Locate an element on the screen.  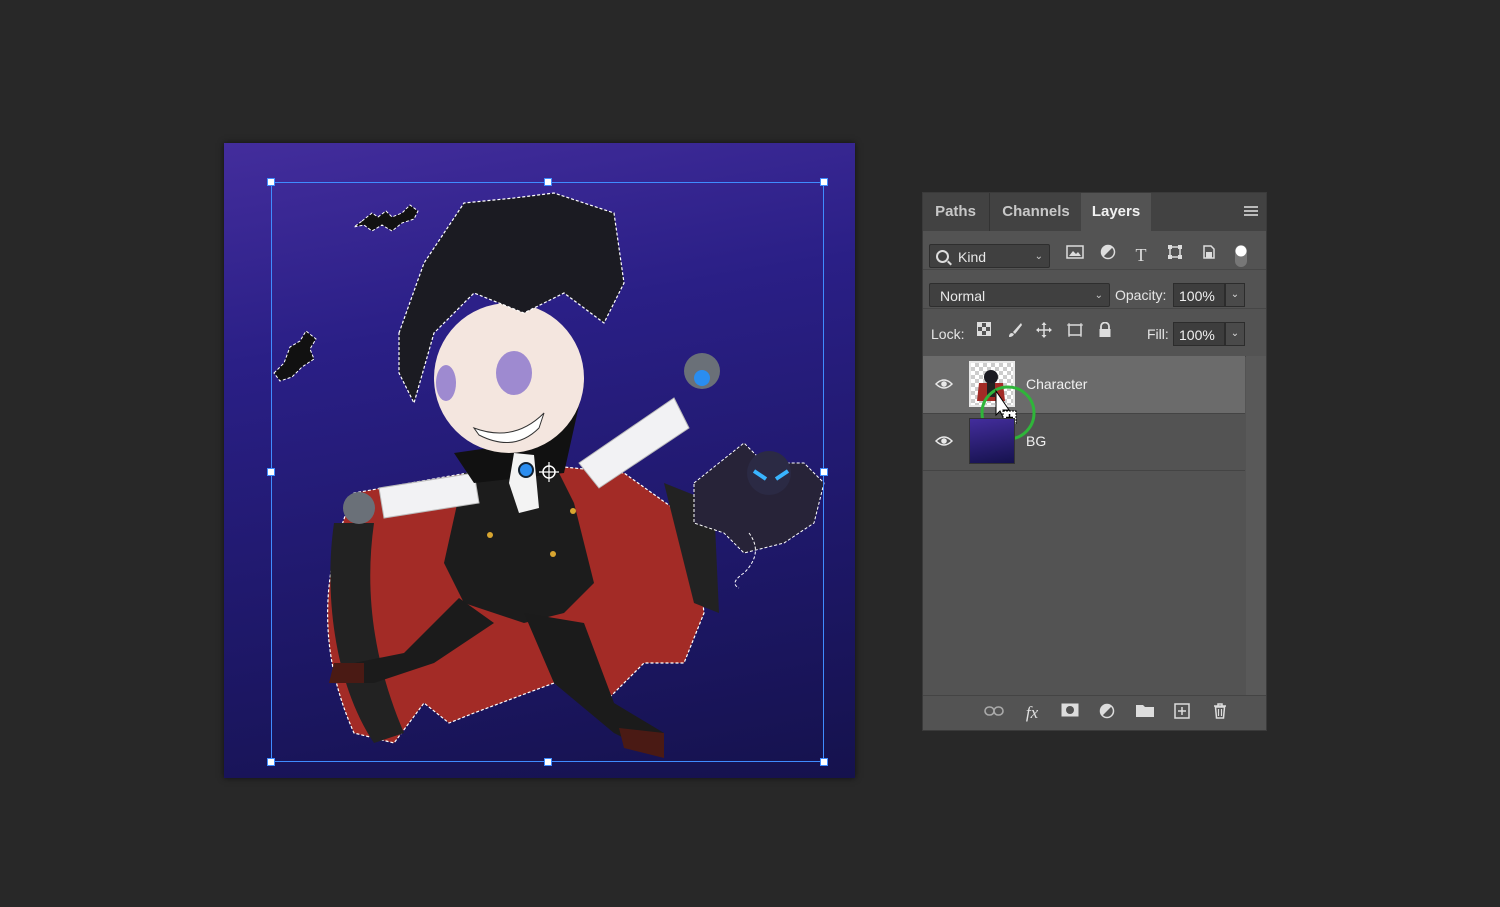
image-filter-icon is located at coordinates (1075, 255).